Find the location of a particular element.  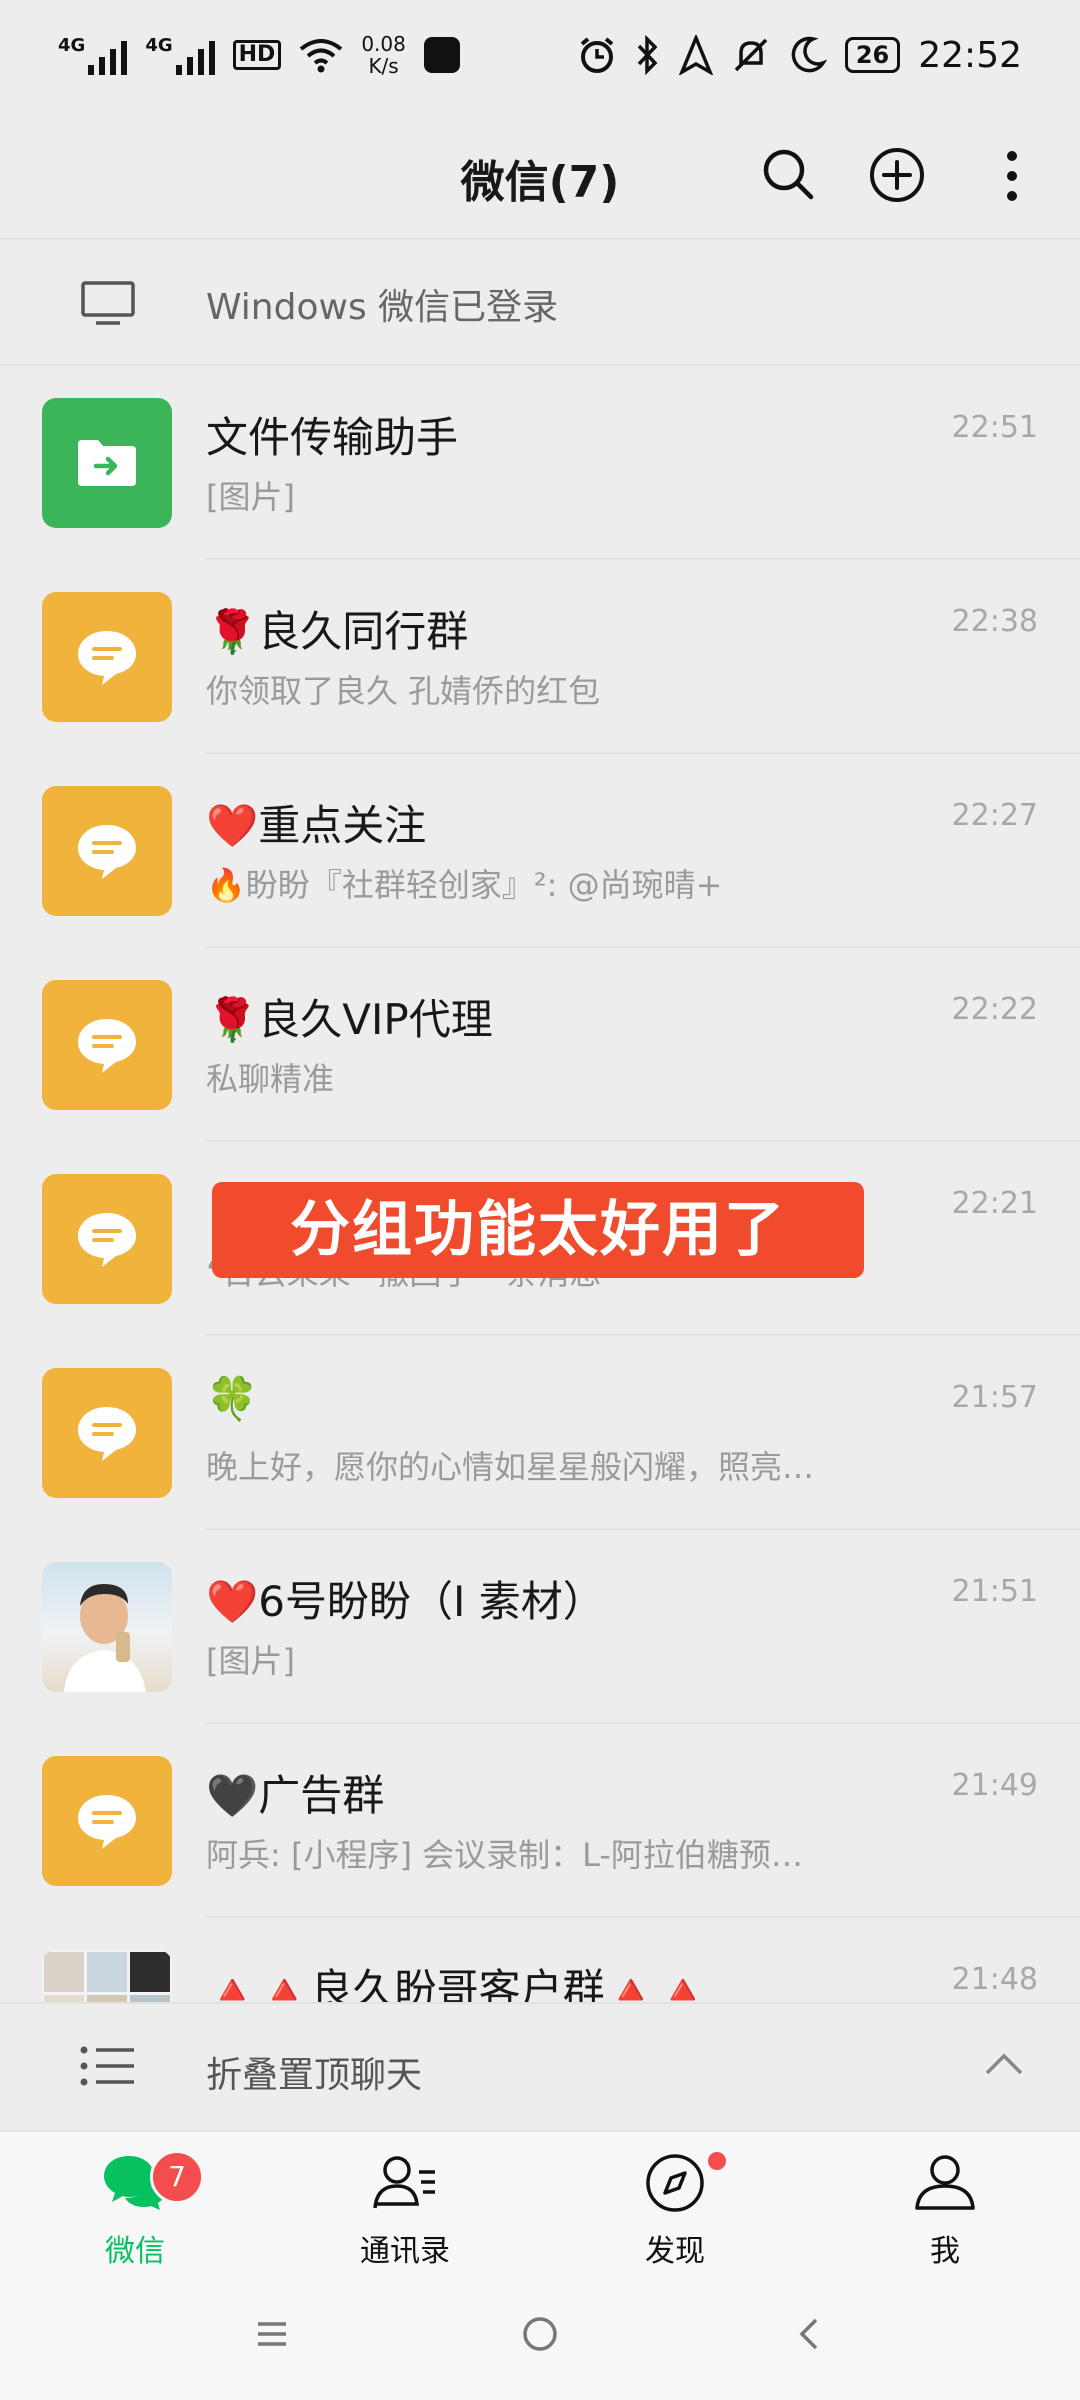

group-photo-grid-avatar is located at coordinates (107, 1976).